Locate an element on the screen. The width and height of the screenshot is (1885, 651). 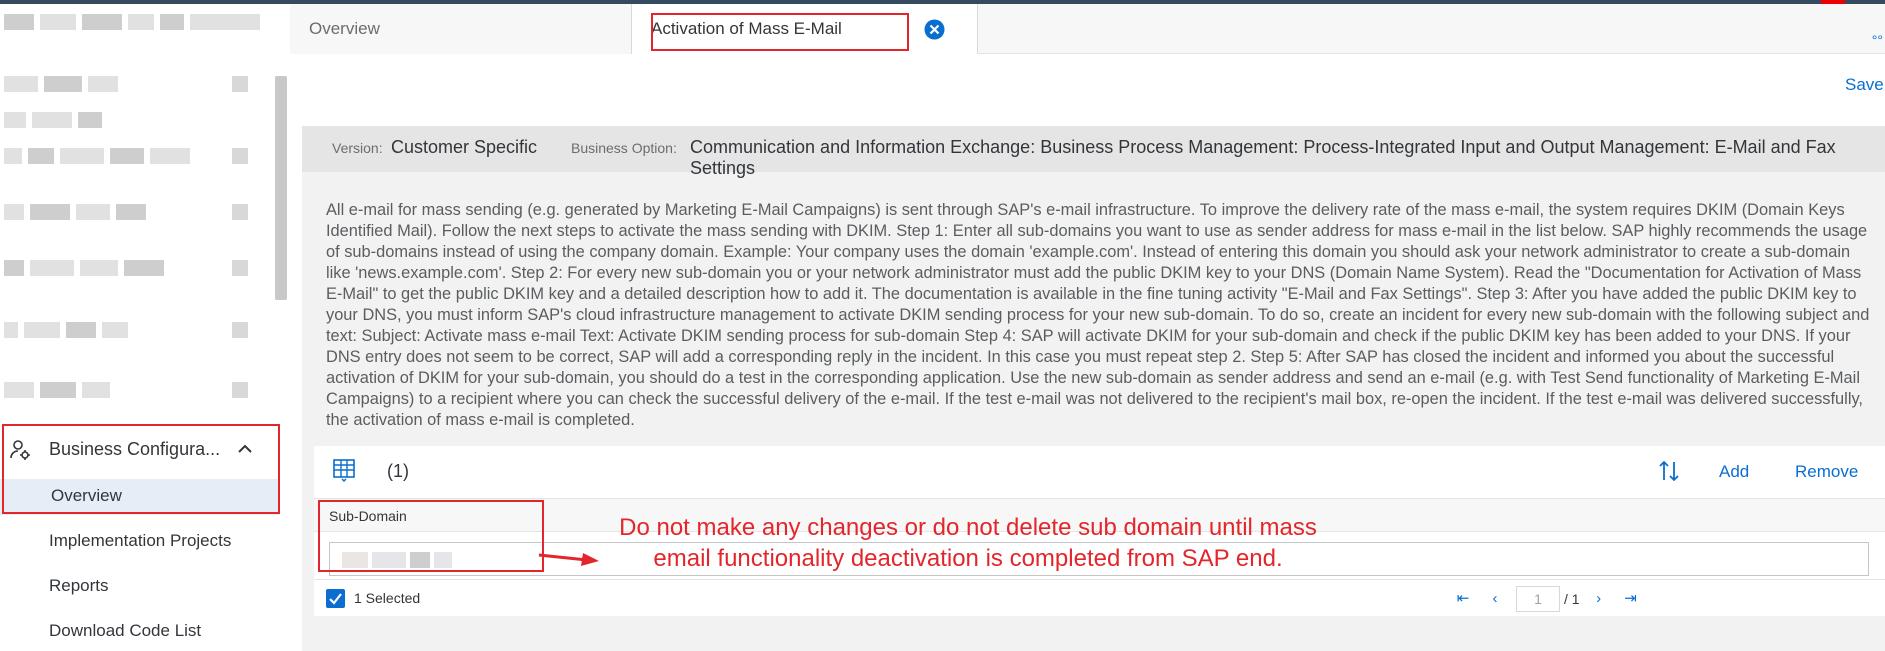
sidebar-item-reports: Reports is located at coordinates (79, 586).